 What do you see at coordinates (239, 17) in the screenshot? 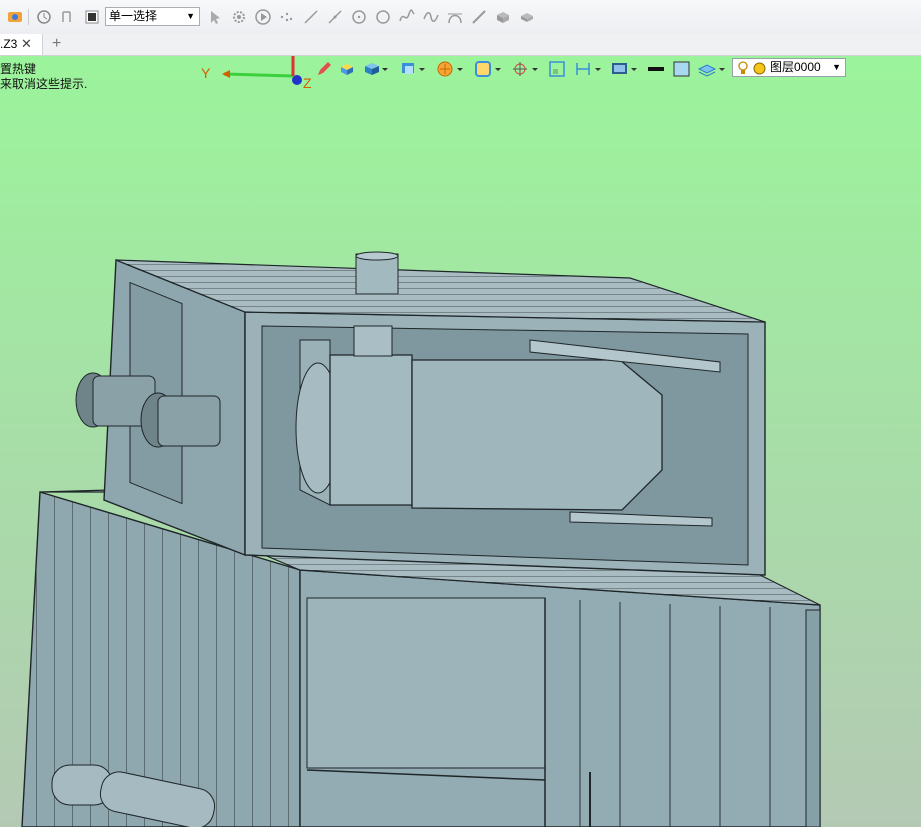
I see `gear-icon` at bounding box center [239, 17].